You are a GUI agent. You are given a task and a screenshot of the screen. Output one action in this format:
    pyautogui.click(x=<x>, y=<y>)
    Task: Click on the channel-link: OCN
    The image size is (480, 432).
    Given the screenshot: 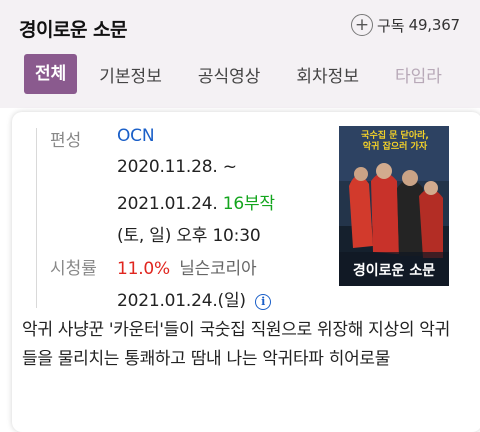 What is the action you would take?
    pyautogui.click(x=136, y=136)
    